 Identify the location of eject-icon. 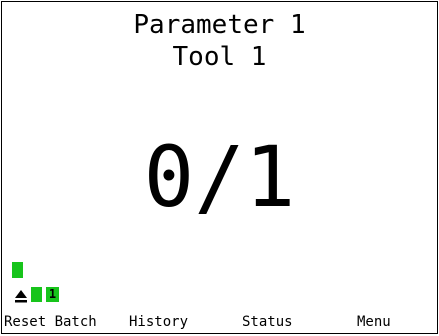
(21, 296).